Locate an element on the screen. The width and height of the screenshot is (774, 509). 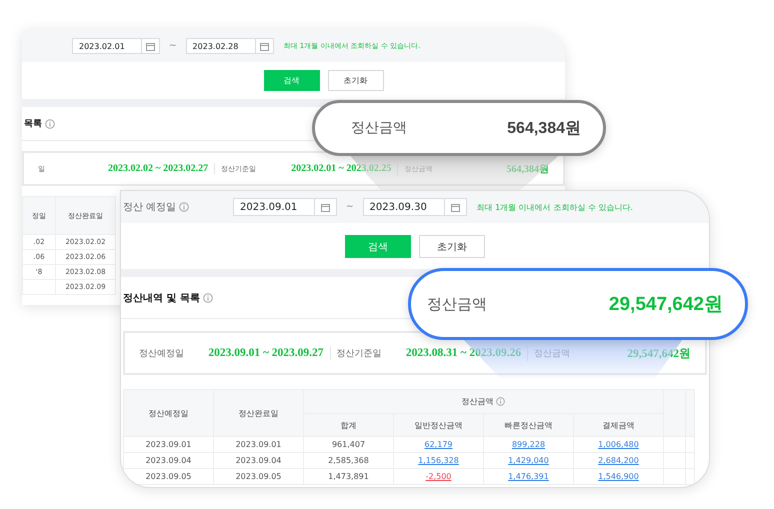
amount-link: 1,156,328 is located at coordinates (439, 460).